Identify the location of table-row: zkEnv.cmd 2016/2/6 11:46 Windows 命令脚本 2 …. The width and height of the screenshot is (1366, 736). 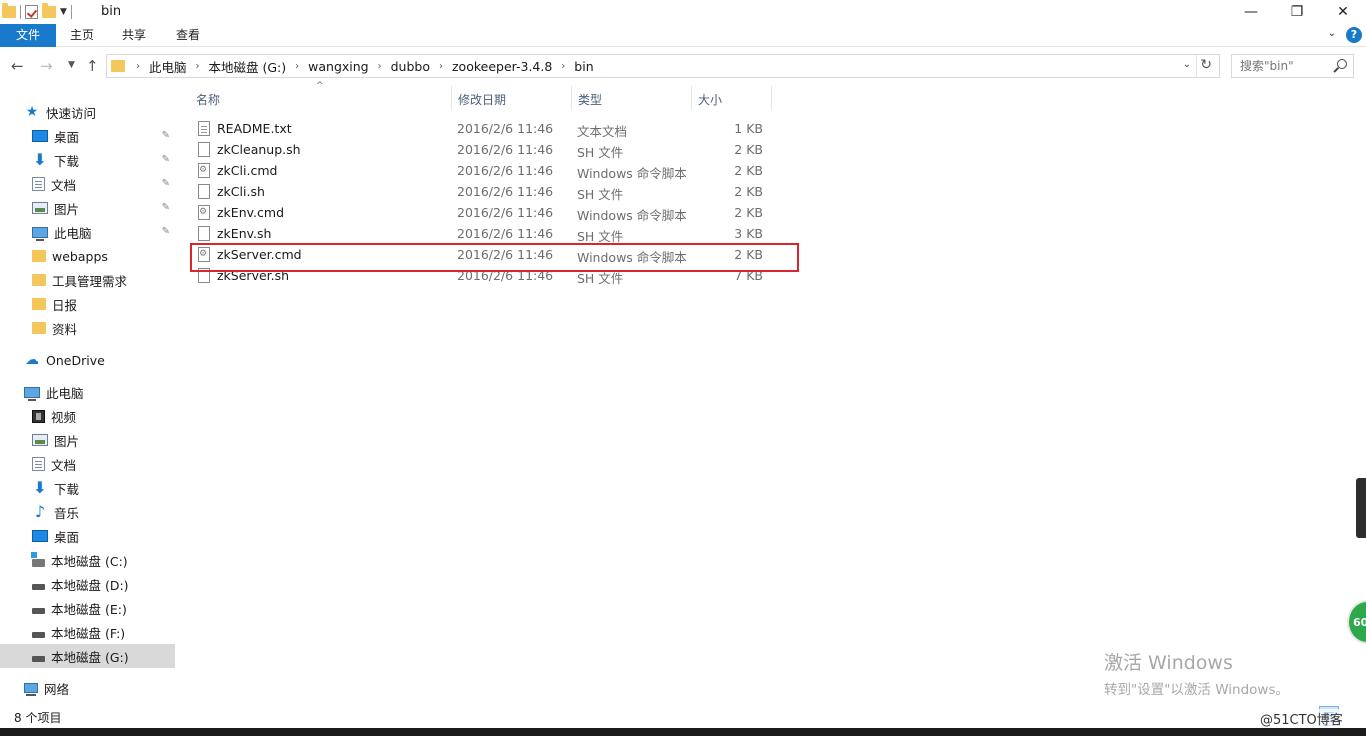
(494, 212).